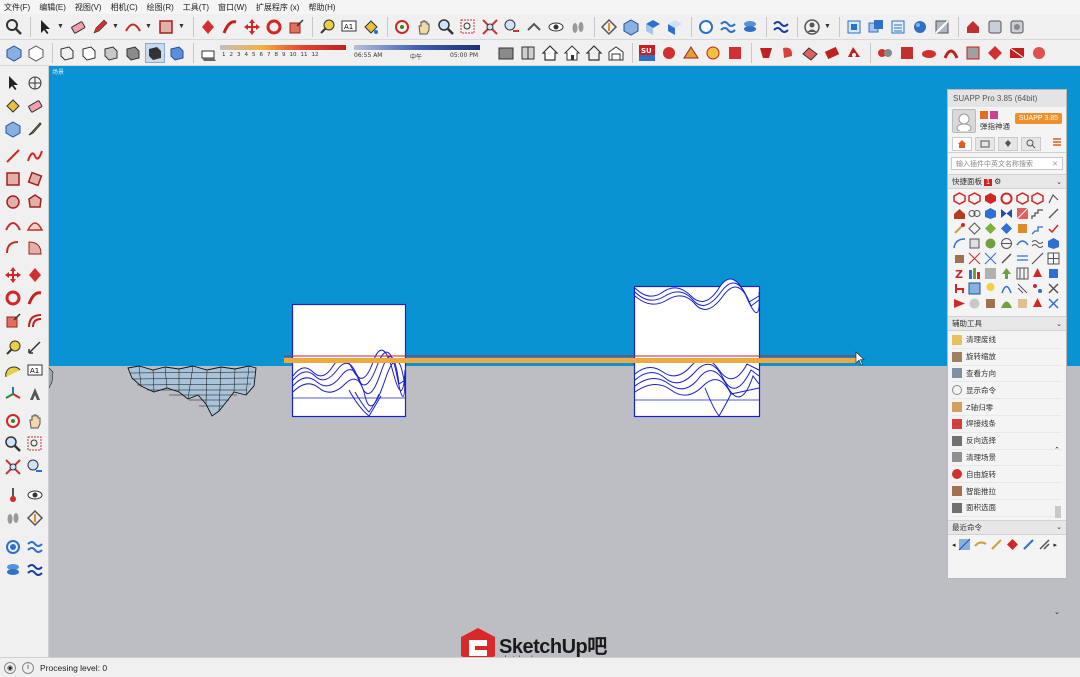  Describe the element at coordinates (1007, 475) in the screenshot. I see `list-item: 自由旋转` at that location.